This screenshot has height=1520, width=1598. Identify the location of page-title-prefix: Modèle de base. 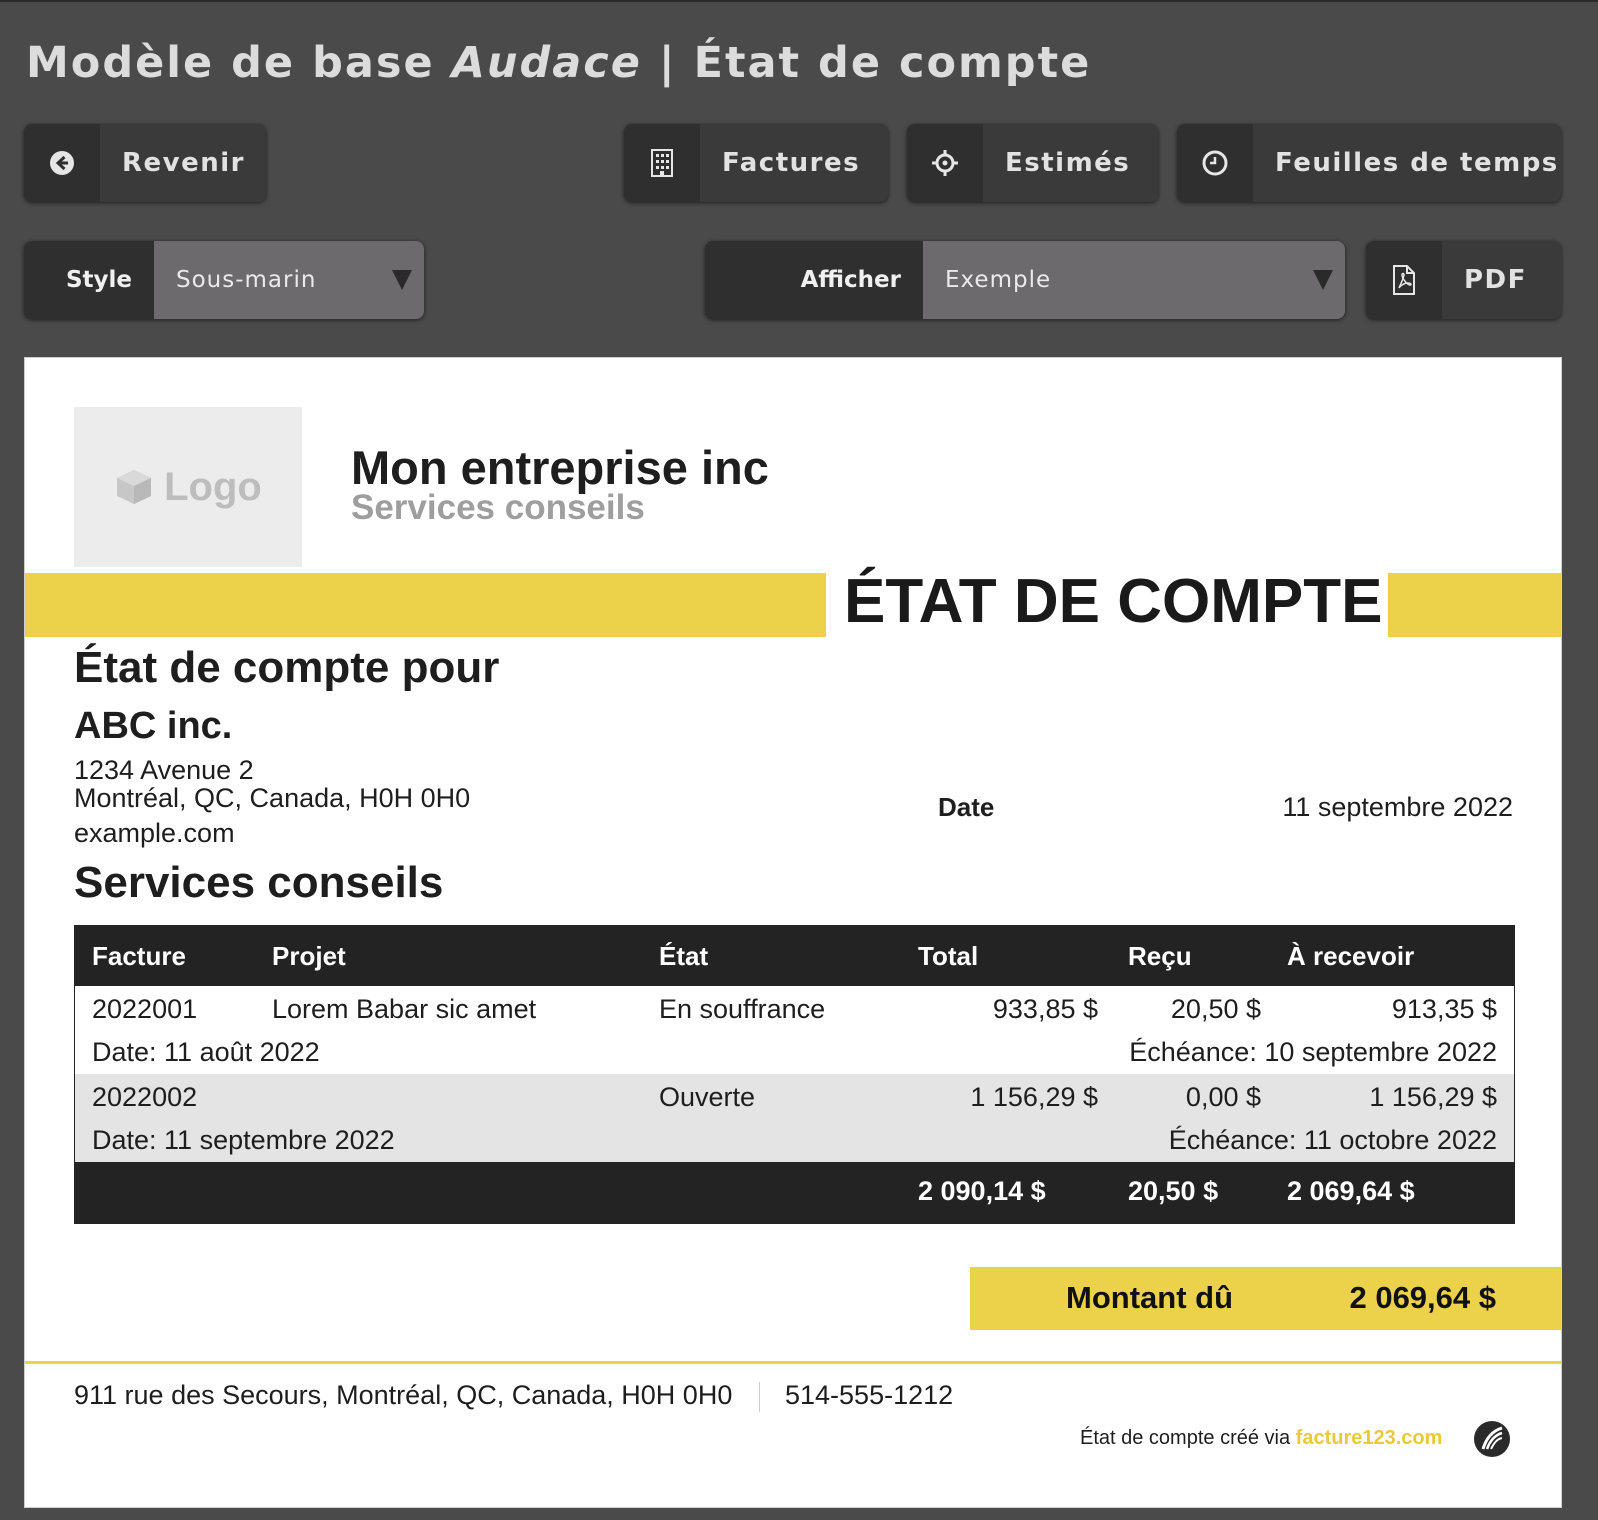
(239, 63).